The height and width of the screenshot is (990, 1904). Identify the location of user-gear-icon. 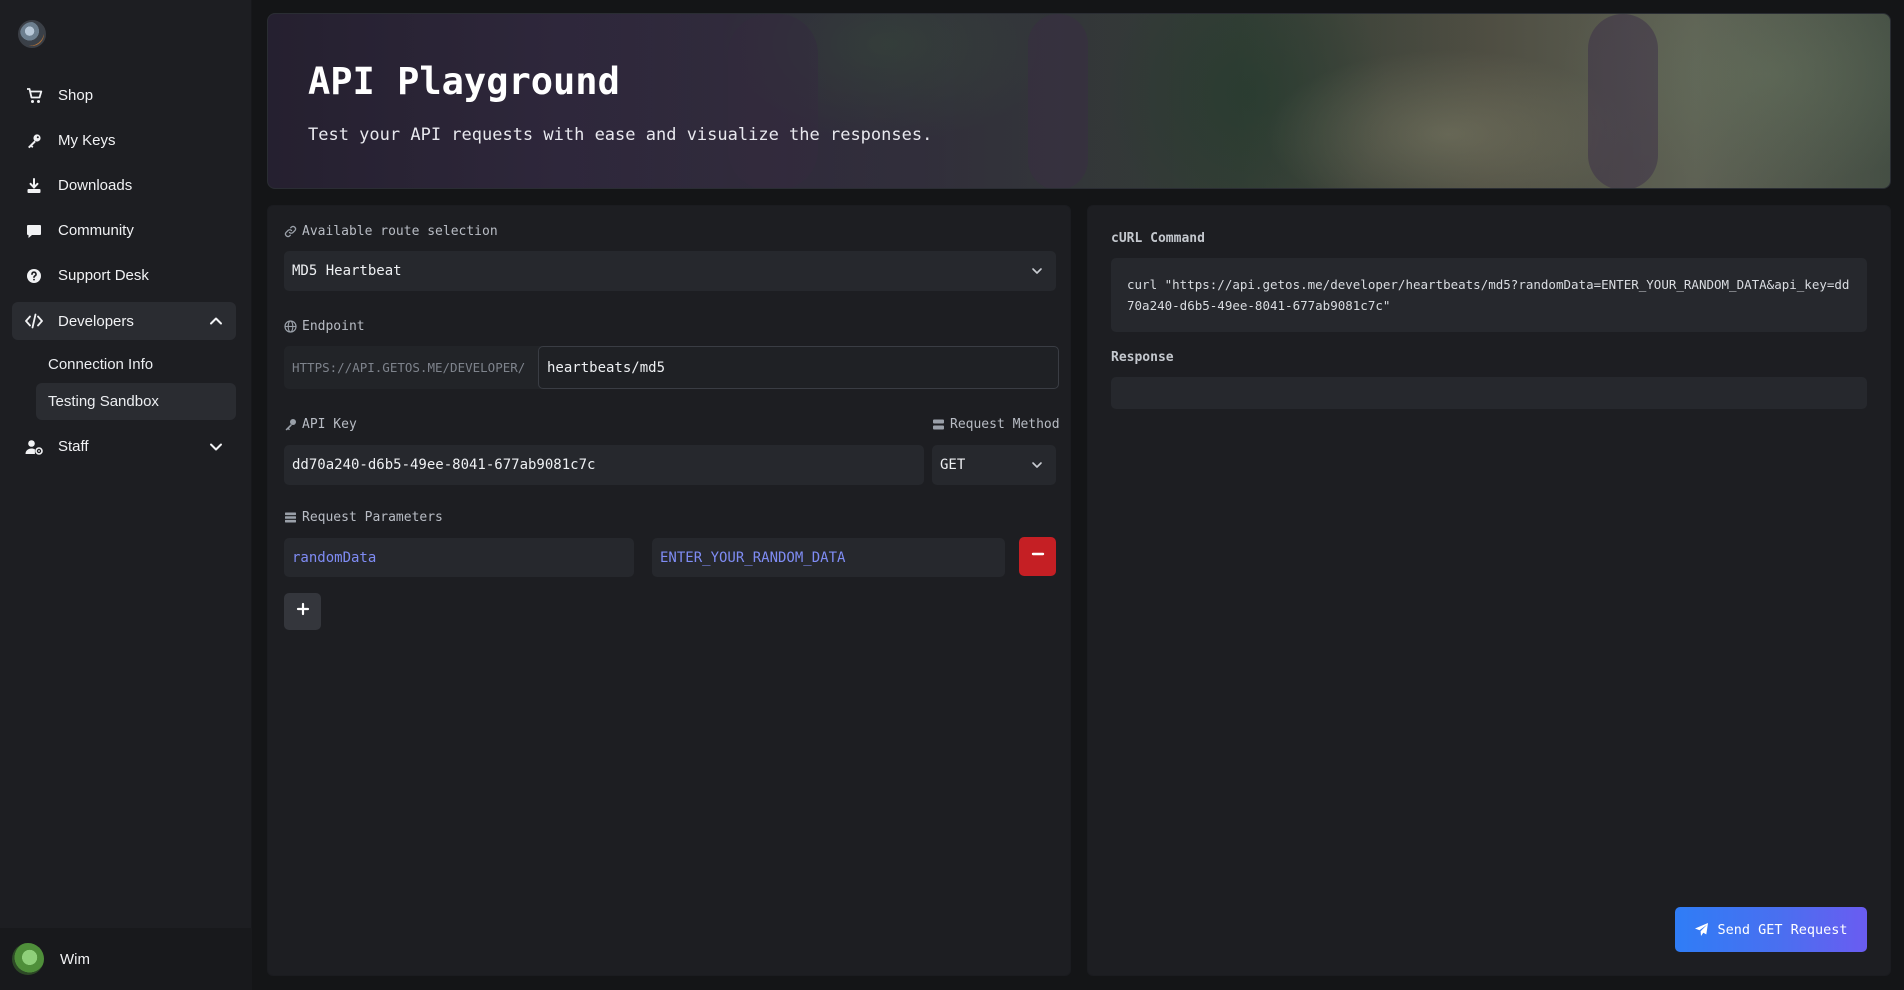
(34, 447).